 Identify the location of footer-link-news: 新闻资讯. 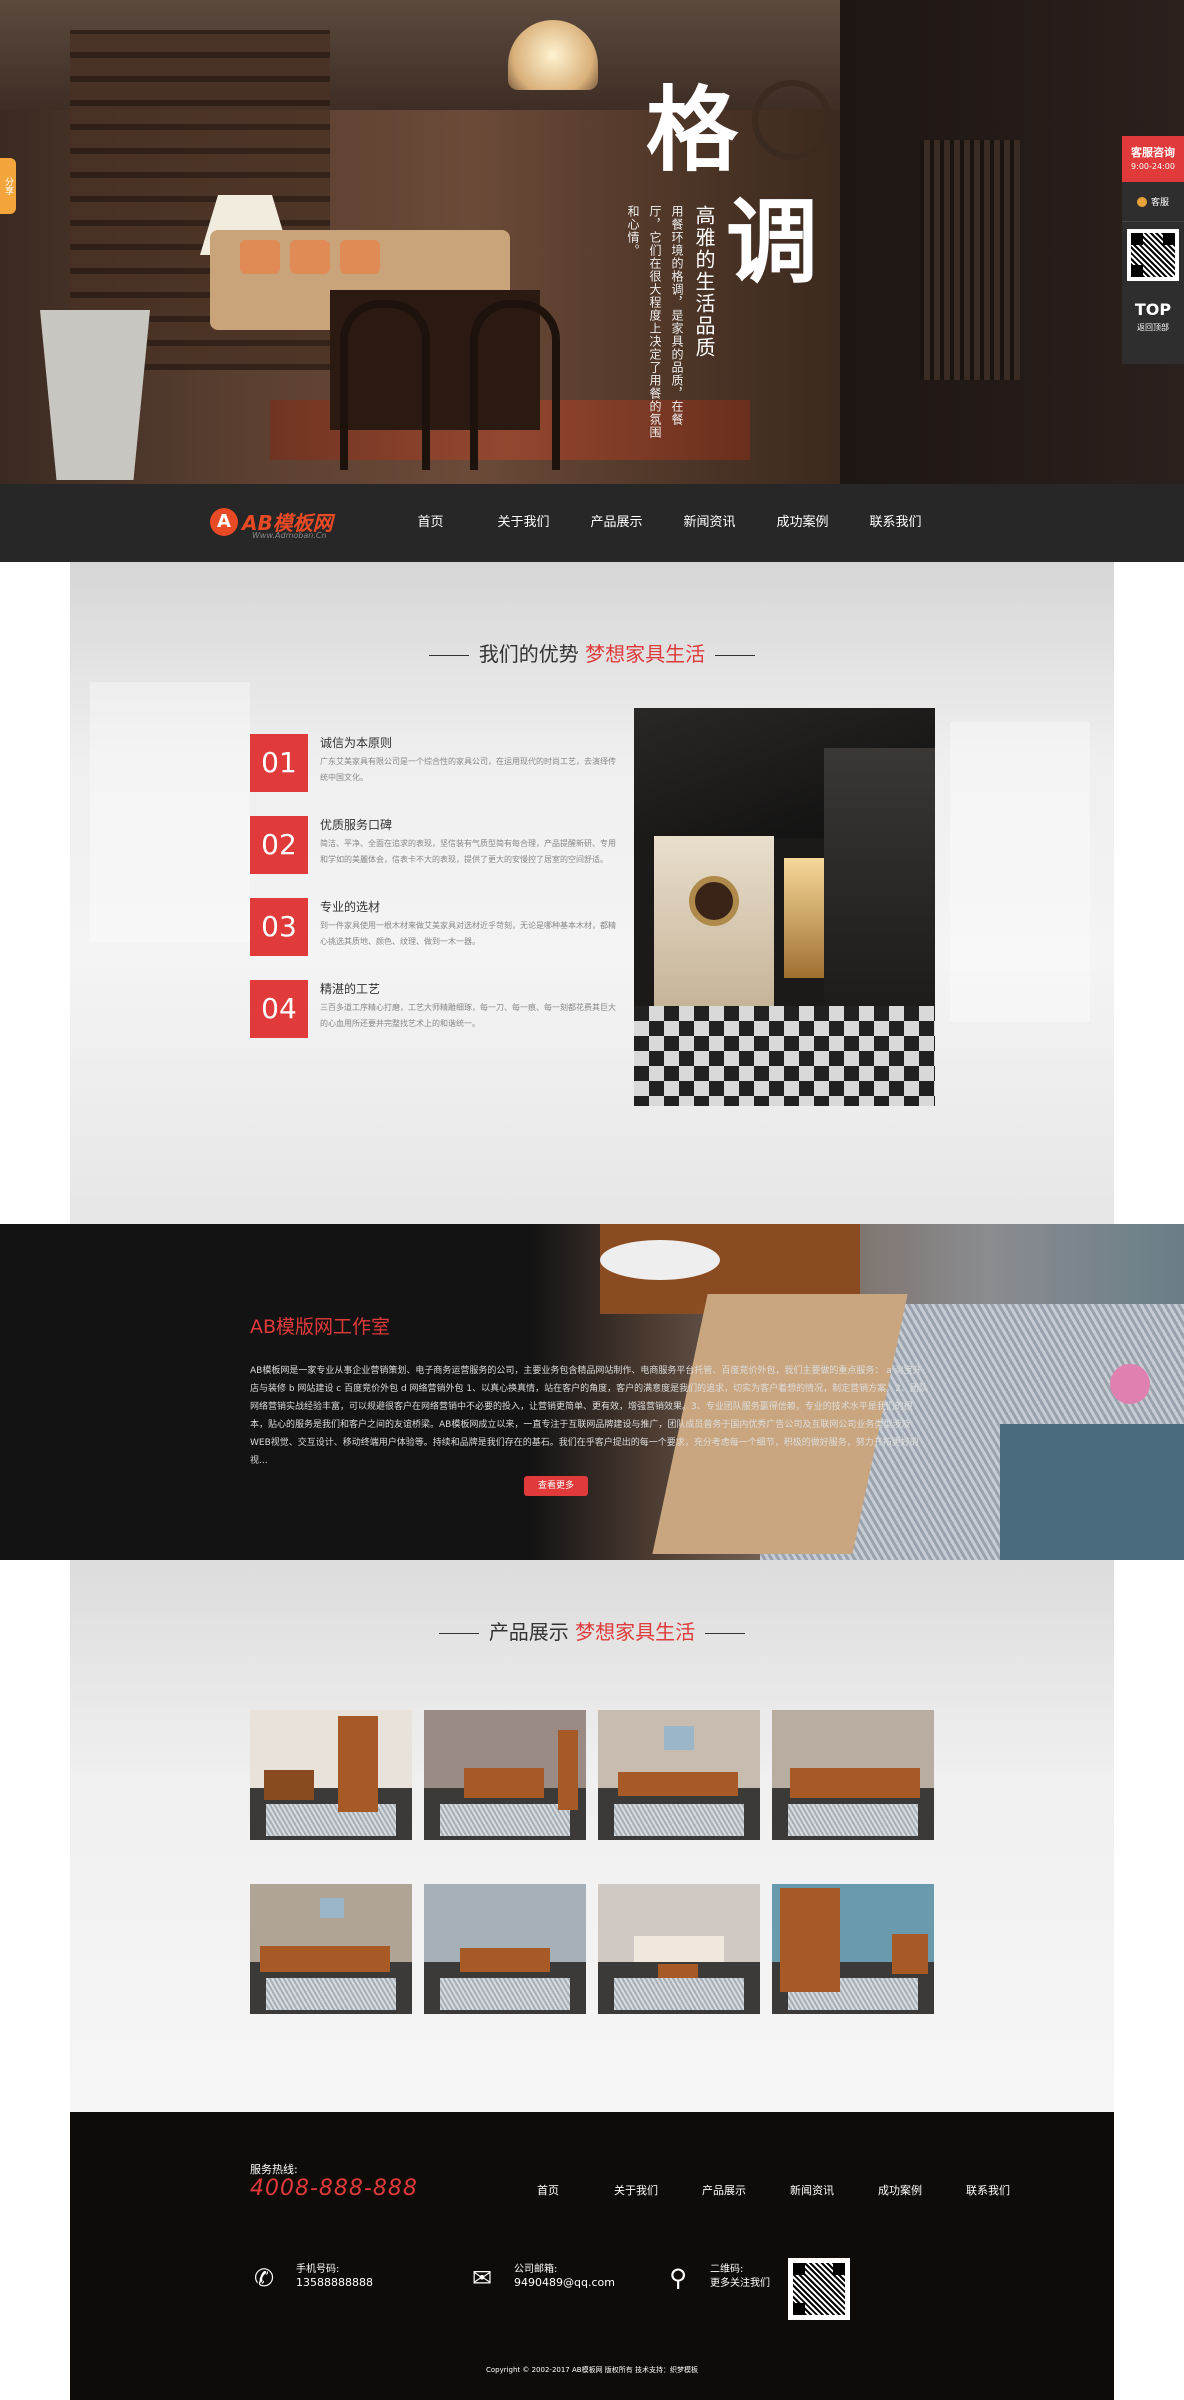
(812, 2190).